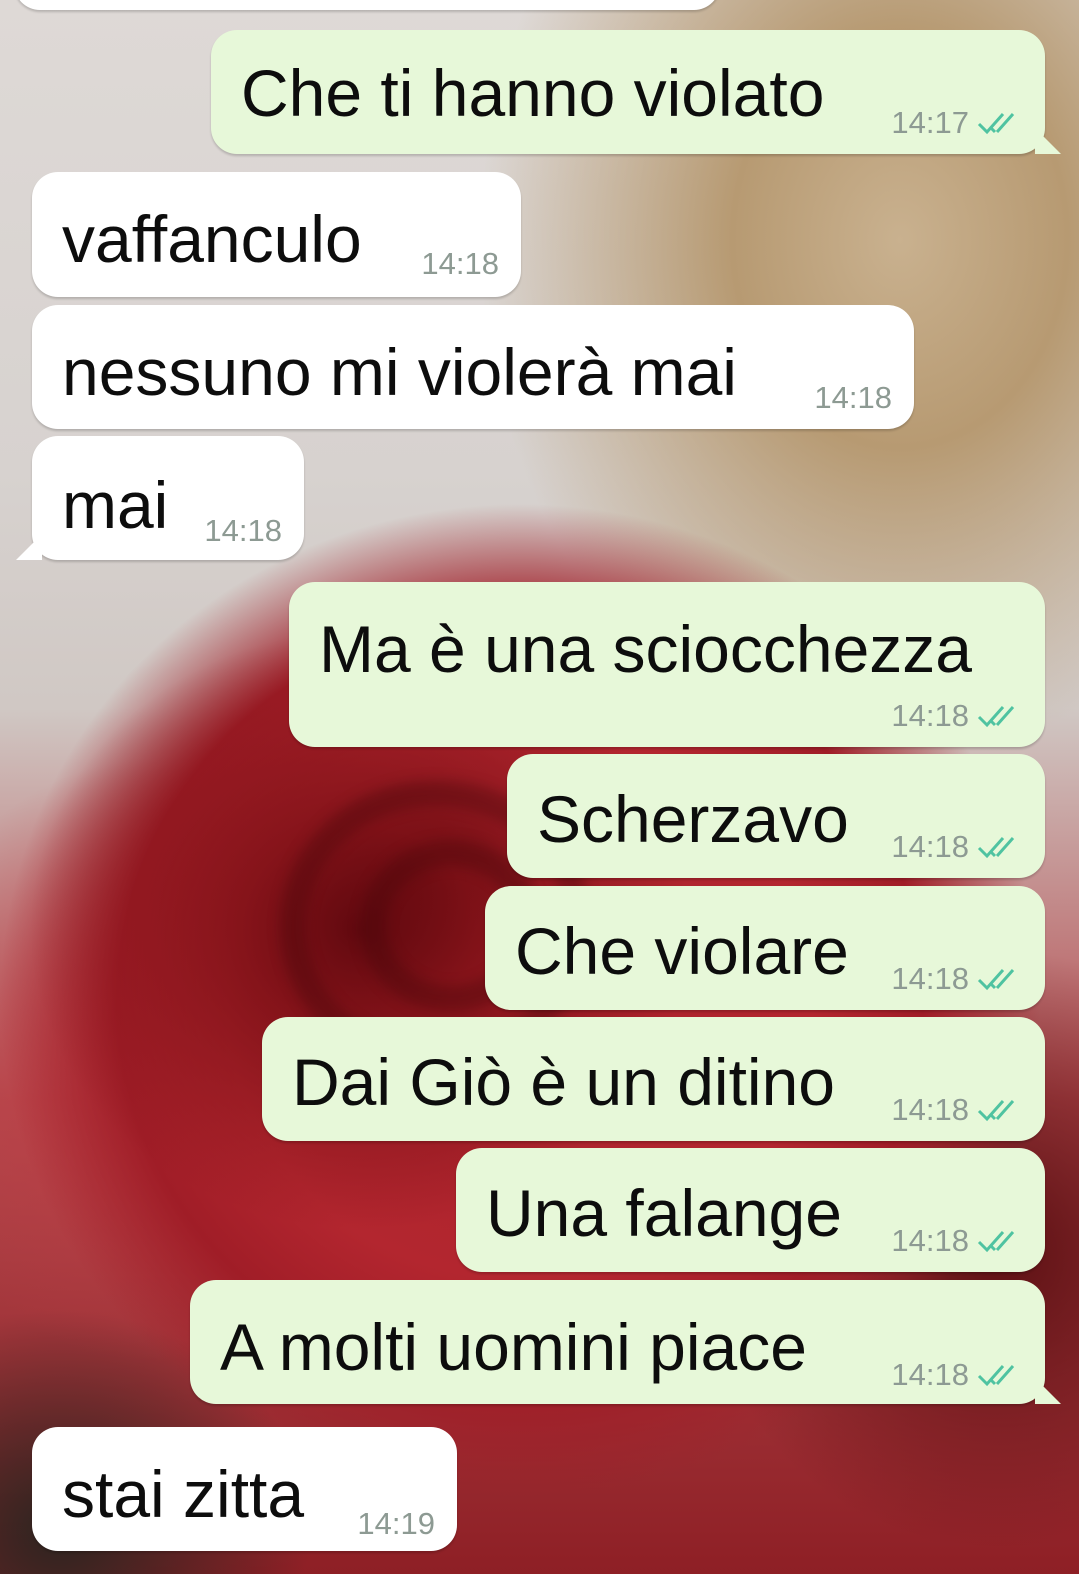 The image size is (1079, 1574). I want to click on message-text: Ma è una sciocchezza, so click(646, 649).